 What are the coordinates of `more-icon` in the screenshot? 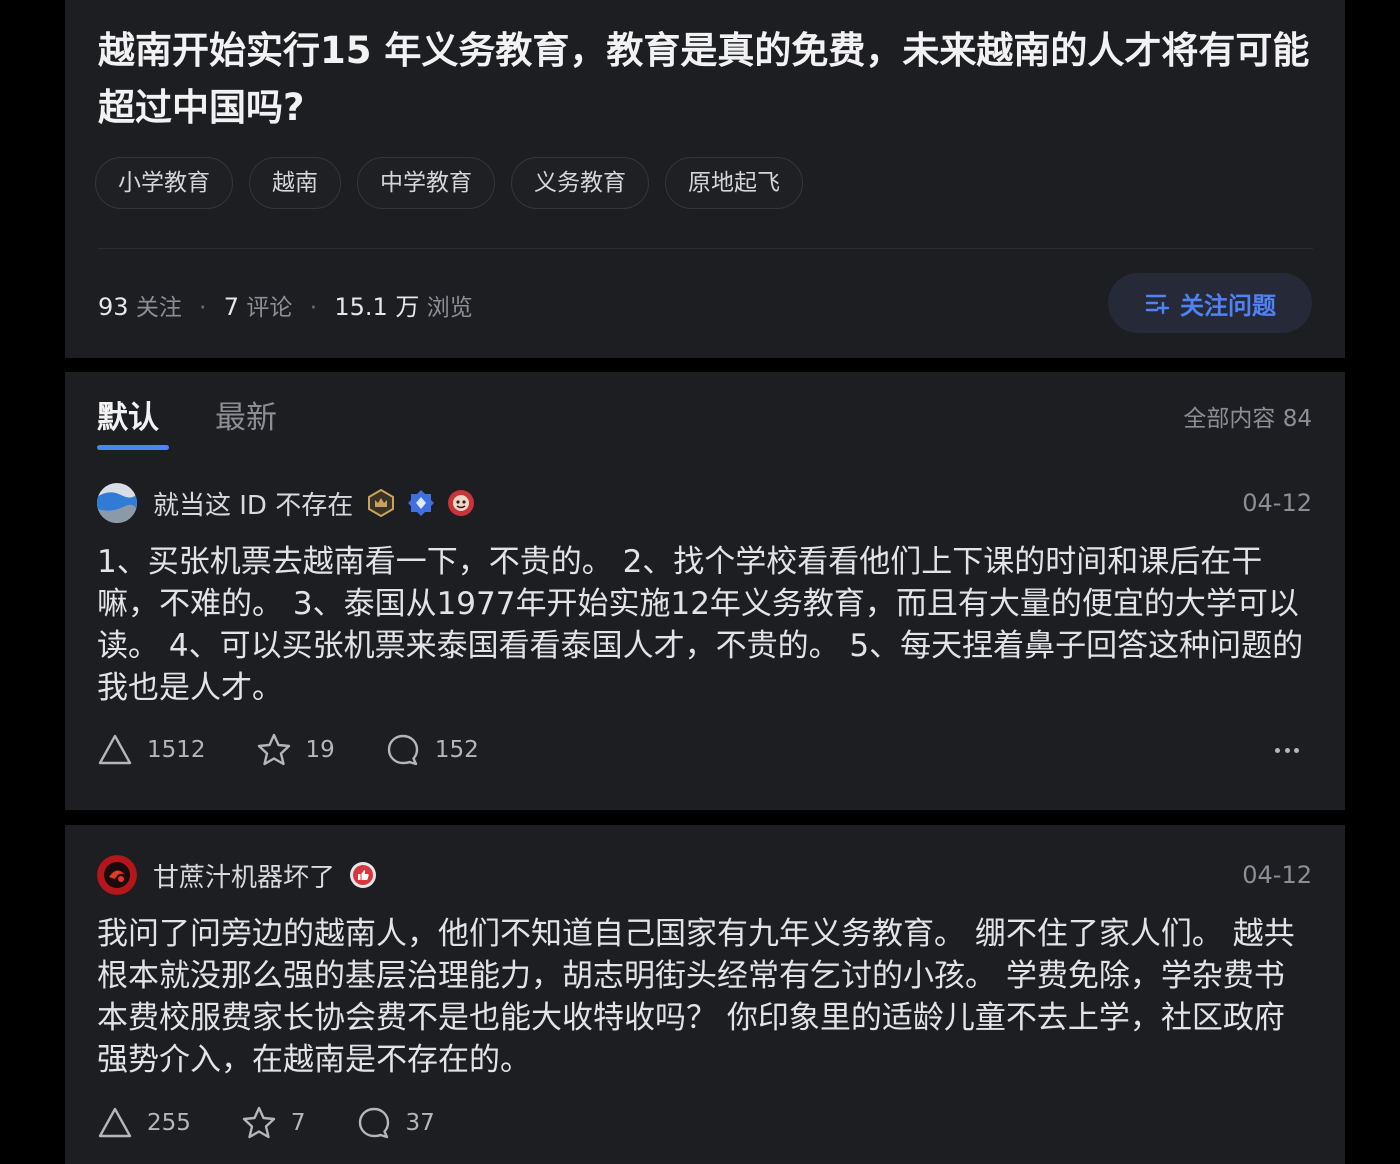 It's located at (1287, 751).